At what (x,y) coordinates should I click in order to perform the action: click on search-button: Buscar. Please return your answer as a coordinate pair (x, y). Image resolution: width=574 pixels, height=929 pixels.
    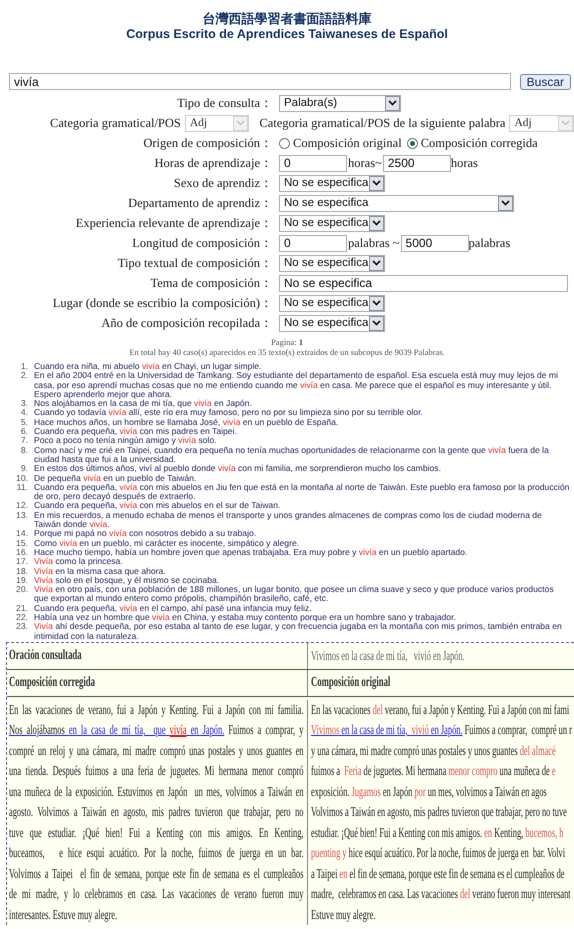
    Looking at the image, I should click on (545, 82).